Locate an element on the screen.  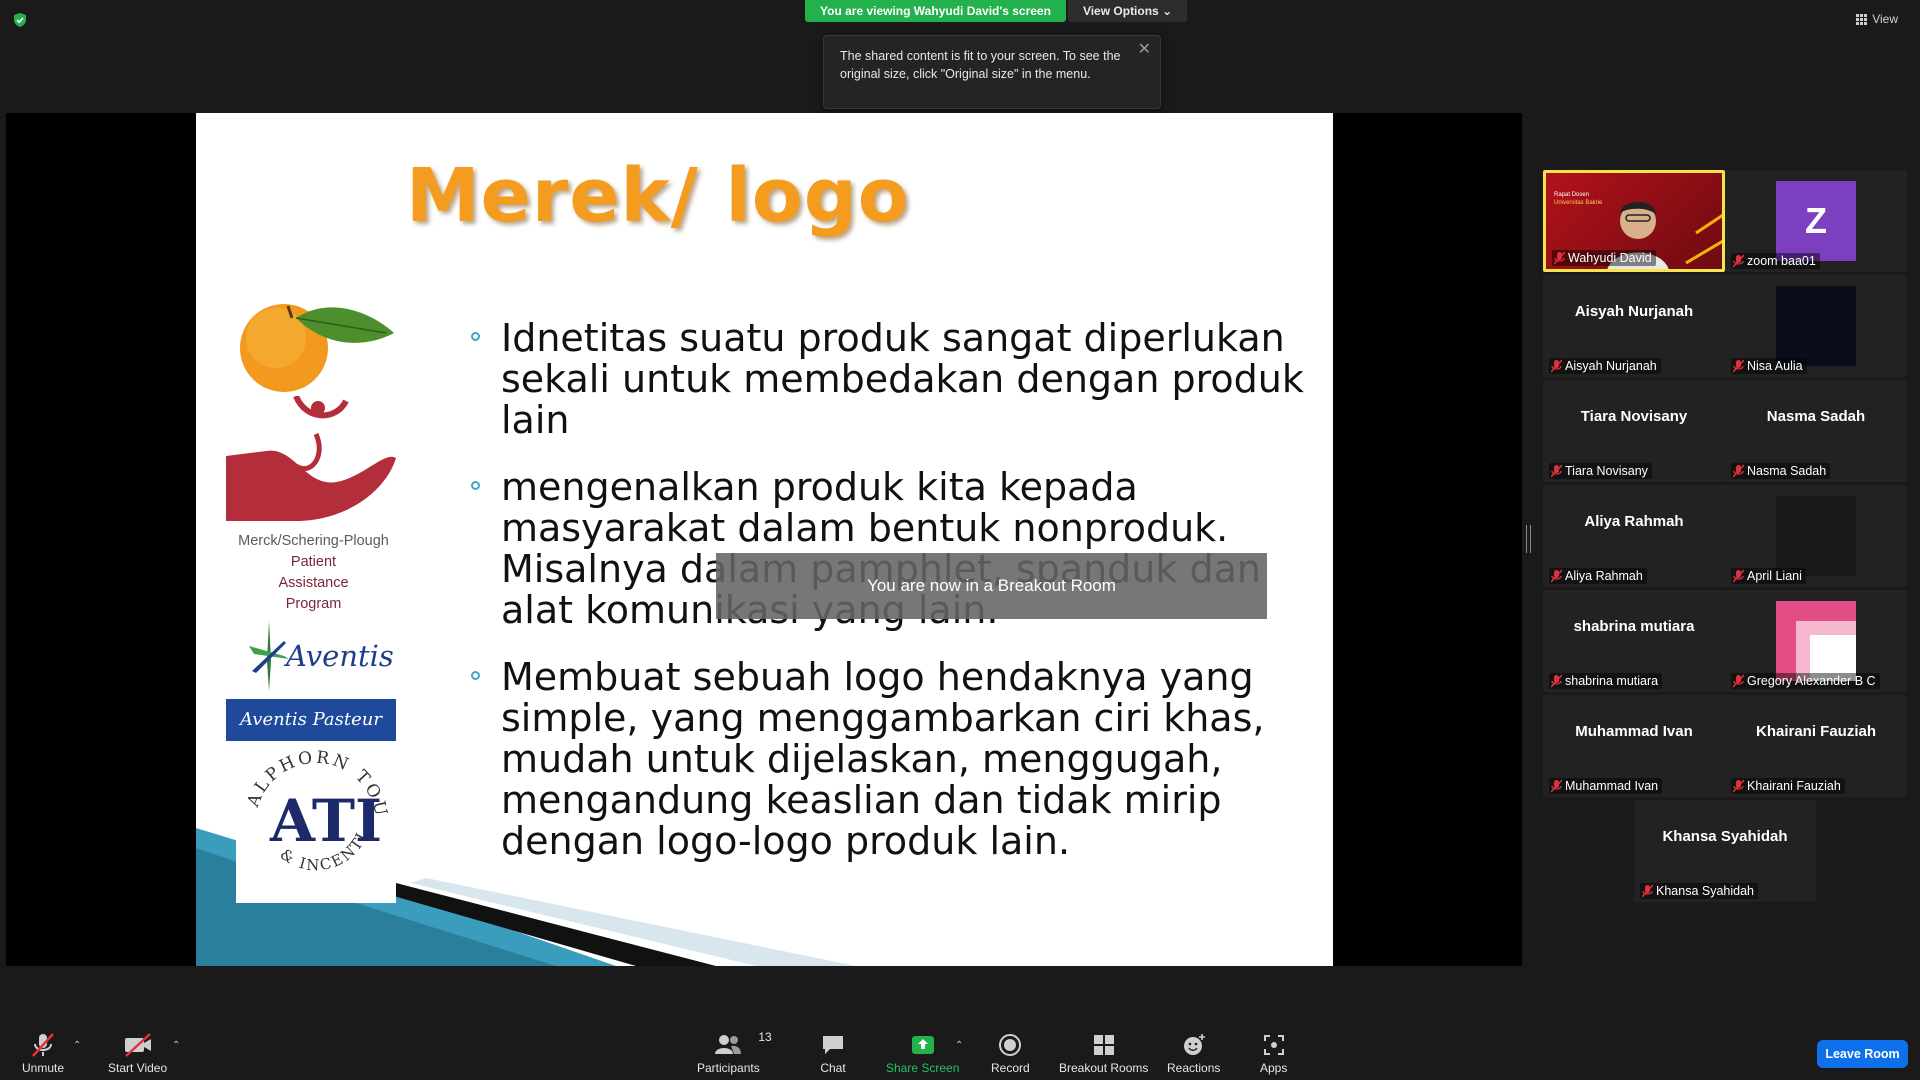
chat-button: Chat is located at coordinates (833, 1053).